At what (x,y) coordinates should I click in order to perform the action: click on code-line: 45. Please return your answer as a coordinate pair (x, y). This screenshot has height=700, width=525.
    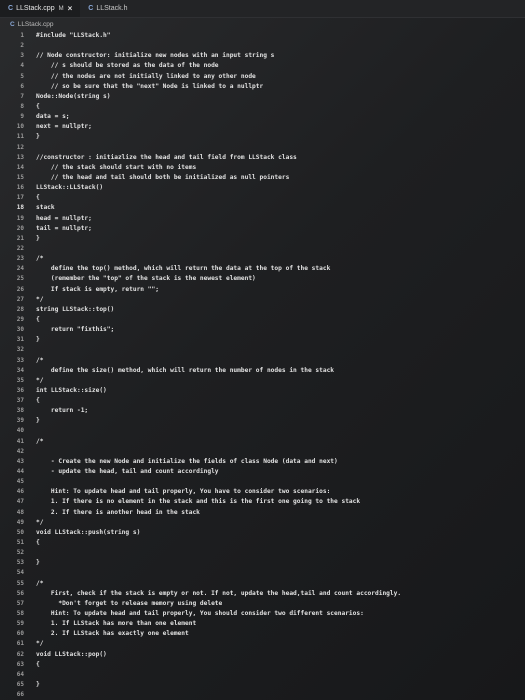
    Looking at the image, I should click on (262, 482).